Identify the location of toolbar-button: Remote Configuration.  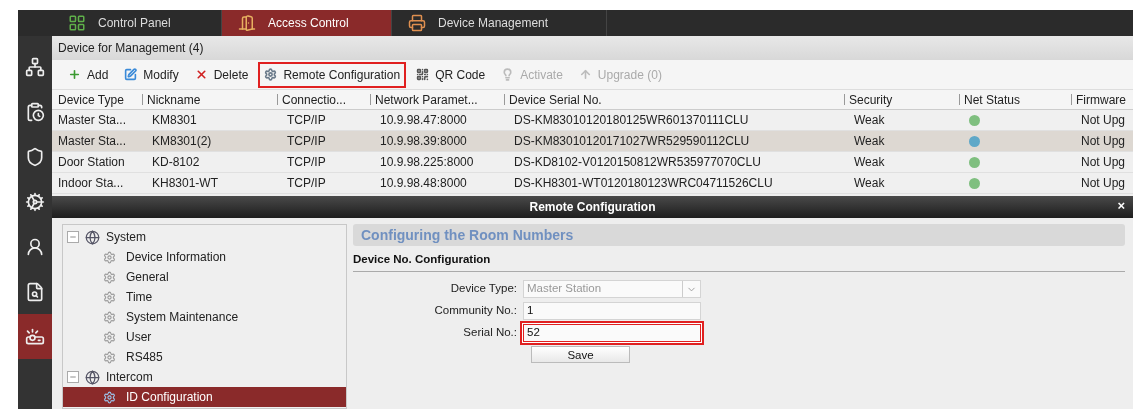
(332, 74).